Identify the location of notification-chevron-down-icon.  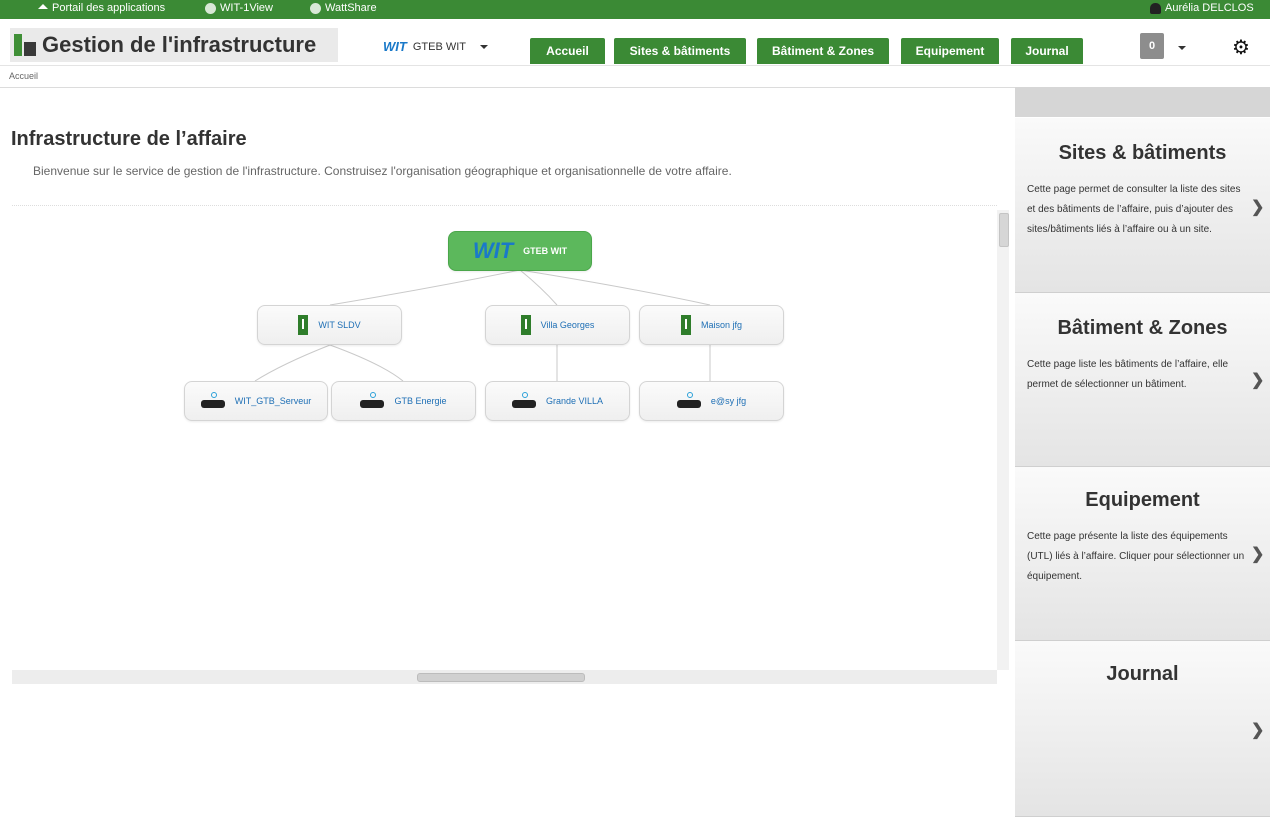
(1182, 48).